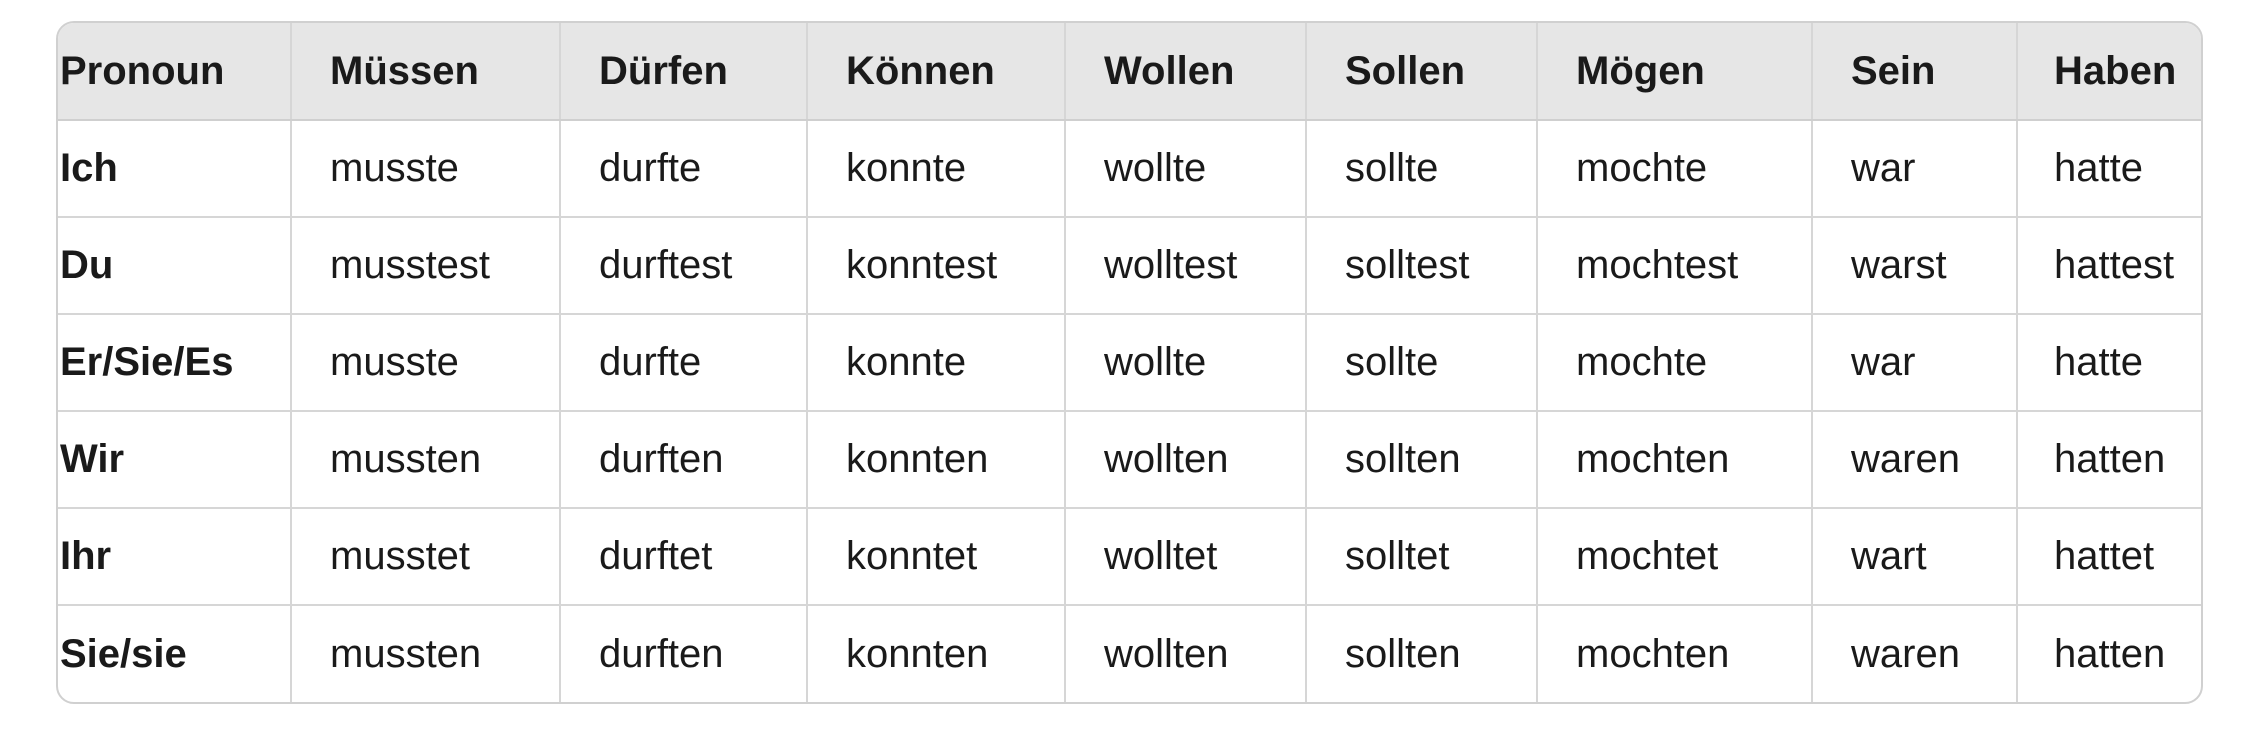 The height and width of the screenshot is (750, 2244). I want to click on row-pronoun: Du, so click(175, 266).